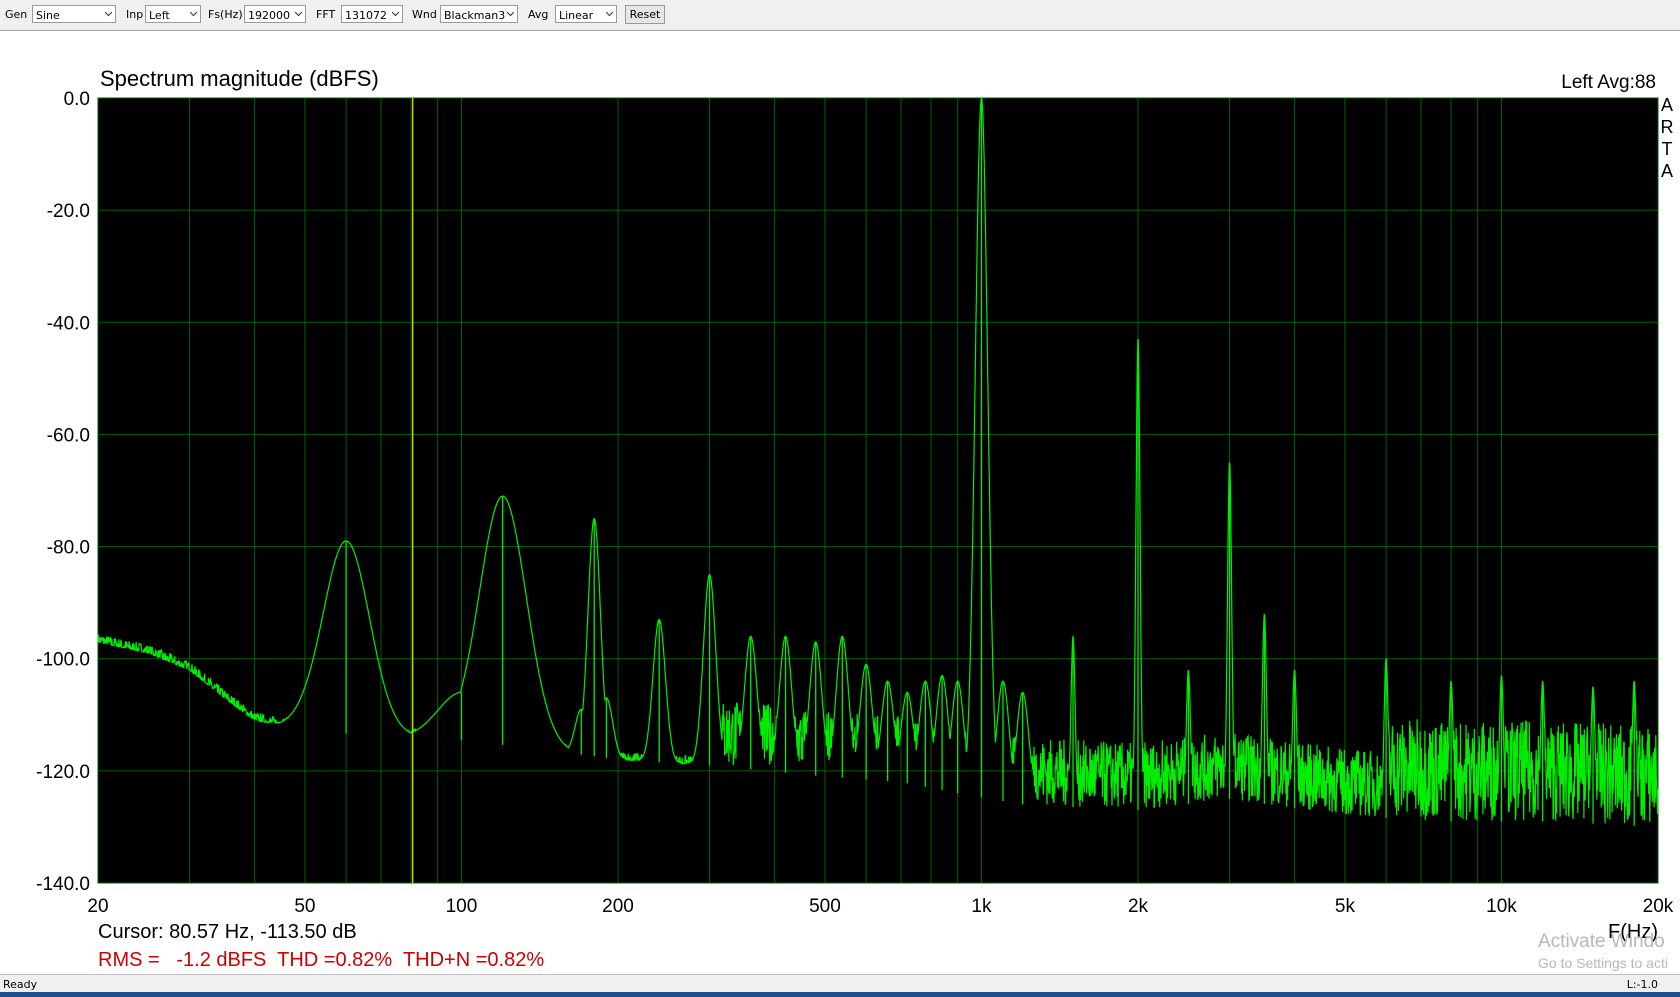 This screenshot has width=1680, height=997. Describe the element at coordinates (840, 983) in the screenshot. I see `status-bar: Ready L:-1.0` at that location.